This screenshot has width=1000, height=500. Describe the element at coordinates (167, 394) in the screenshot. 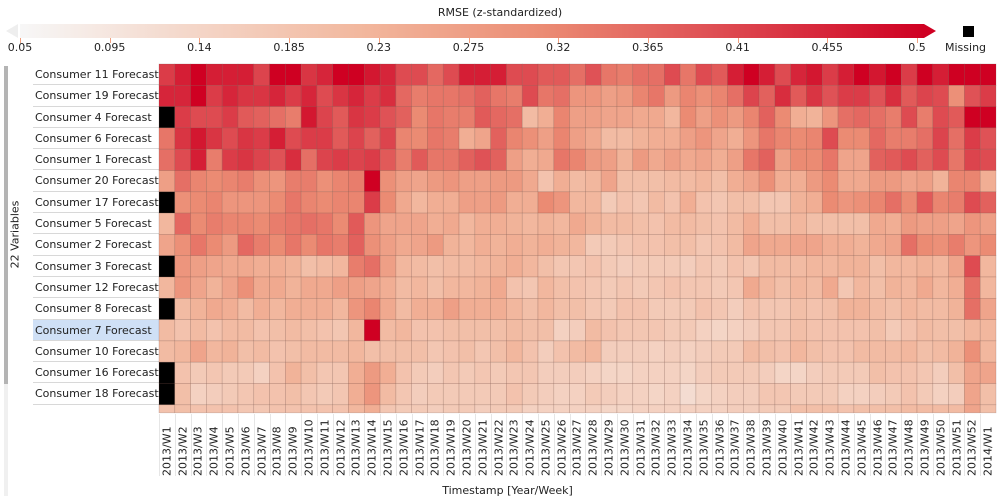

I see `heatmap-cell-missing` at that location.